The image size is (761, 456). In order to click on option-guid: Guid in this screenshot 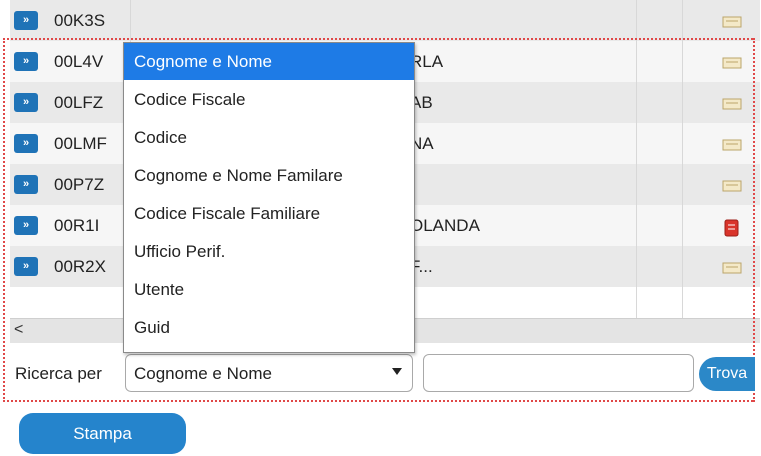, I will do `click(269, 327)`.